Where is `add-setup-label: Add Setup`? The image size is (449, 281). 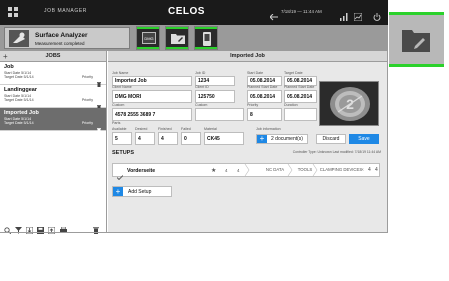
add-setup-label: Add Setup is located at coordinates (140, 192).